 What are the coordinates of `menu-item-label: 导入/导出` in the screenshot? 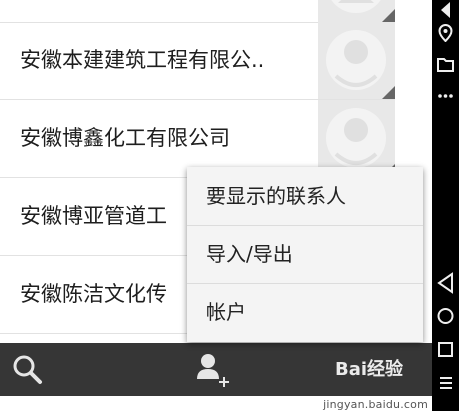 It's located at (249, 254).